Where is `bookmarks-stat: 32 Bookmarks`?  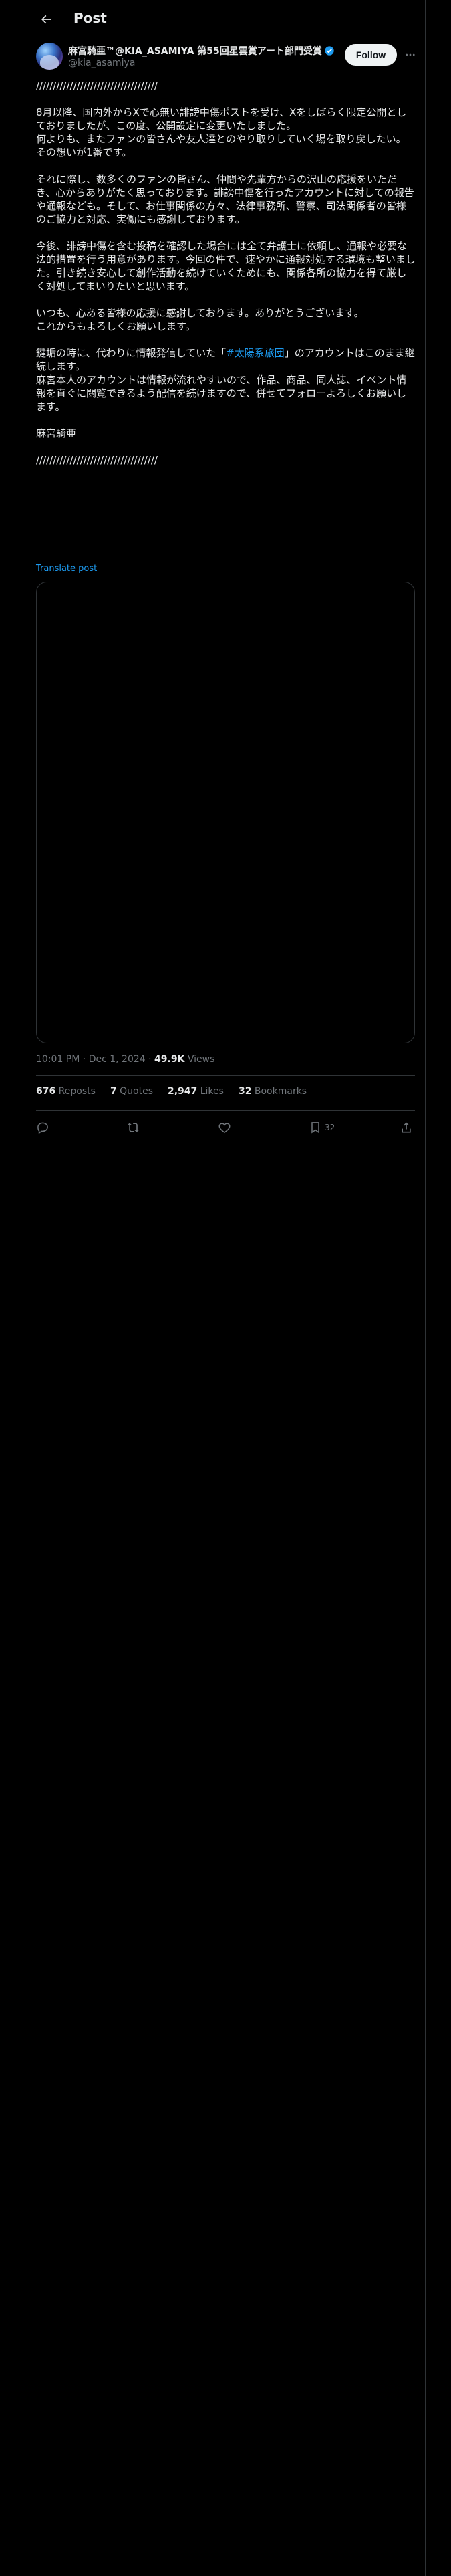 bookmarks-stat: 32 Bookmarks is located at coordinates (273, 1091).